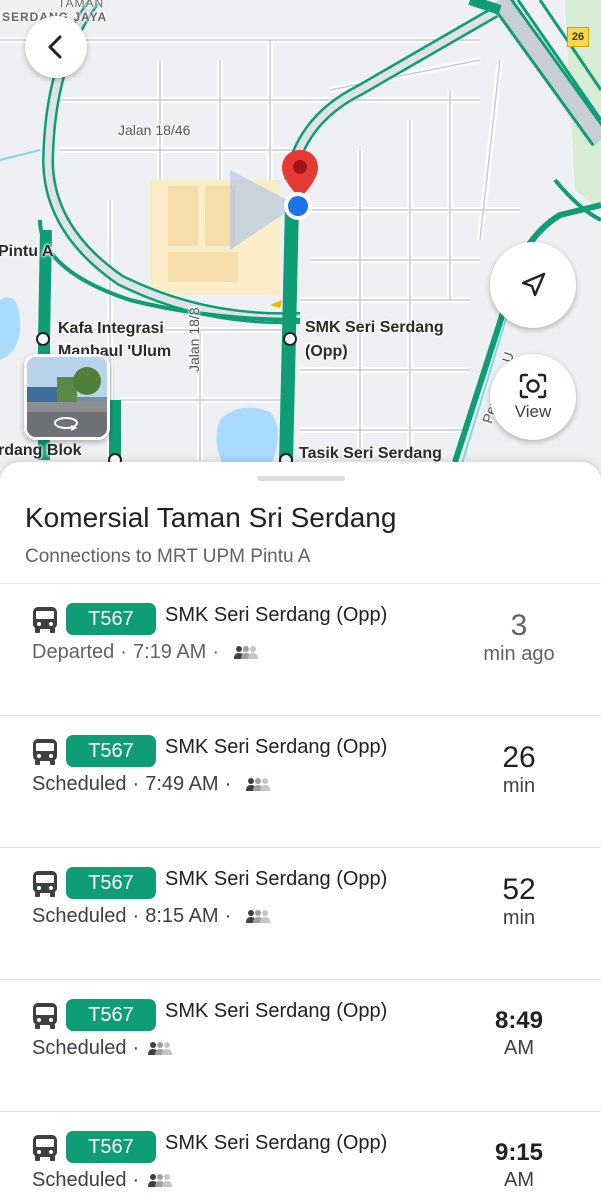 The width and height of the screenshot is (601, 1200). Describe the element at coordinates (533, 411) in the screenshot. I see `view-button-label: View` at that location.